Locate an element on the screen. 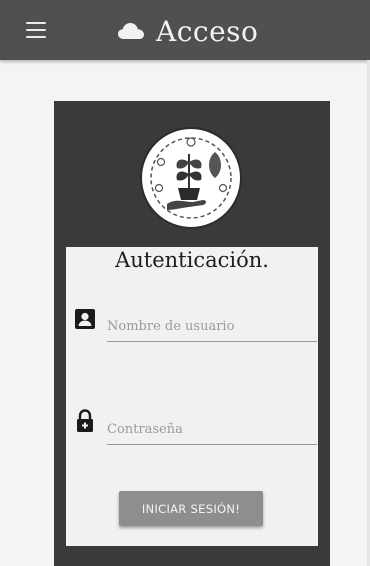 This screenshot has width=370, height=566. login-button: INICIAR SESIÓN! is located at coordinates (191, 508).